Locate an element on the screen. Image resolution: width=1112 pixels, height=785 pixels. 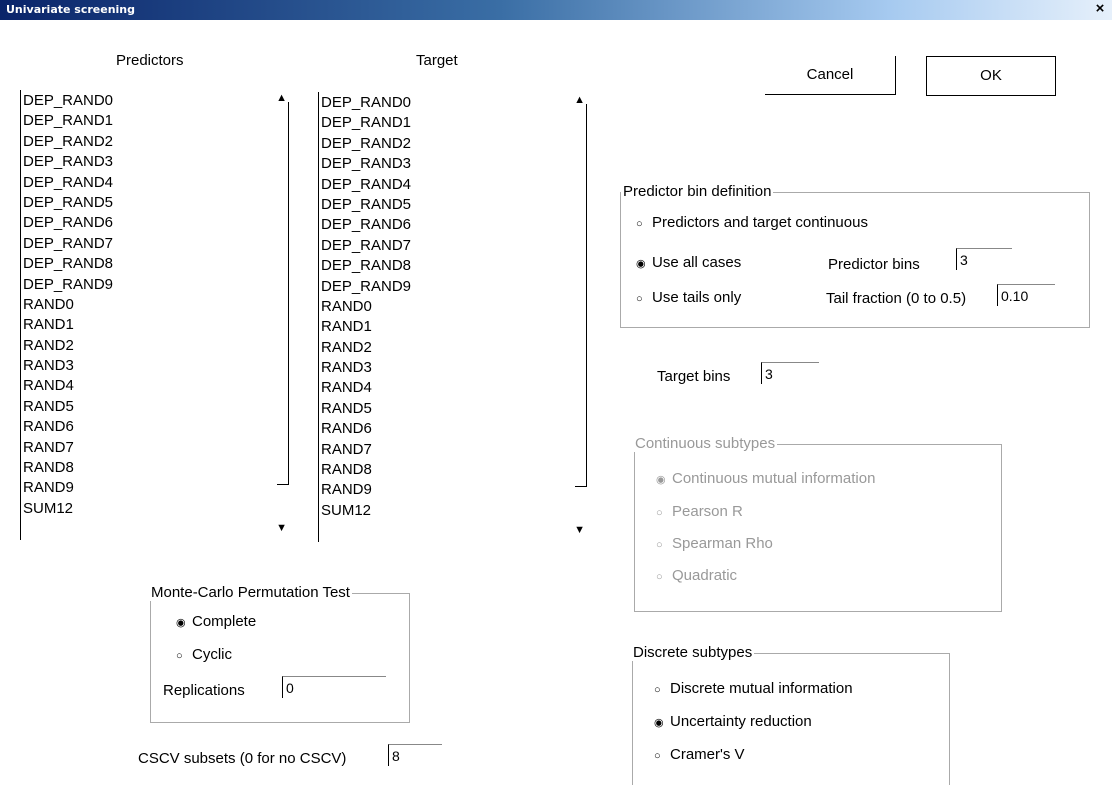
target-list-item: DEP_RAND0 is located at coordinates (366, 103).